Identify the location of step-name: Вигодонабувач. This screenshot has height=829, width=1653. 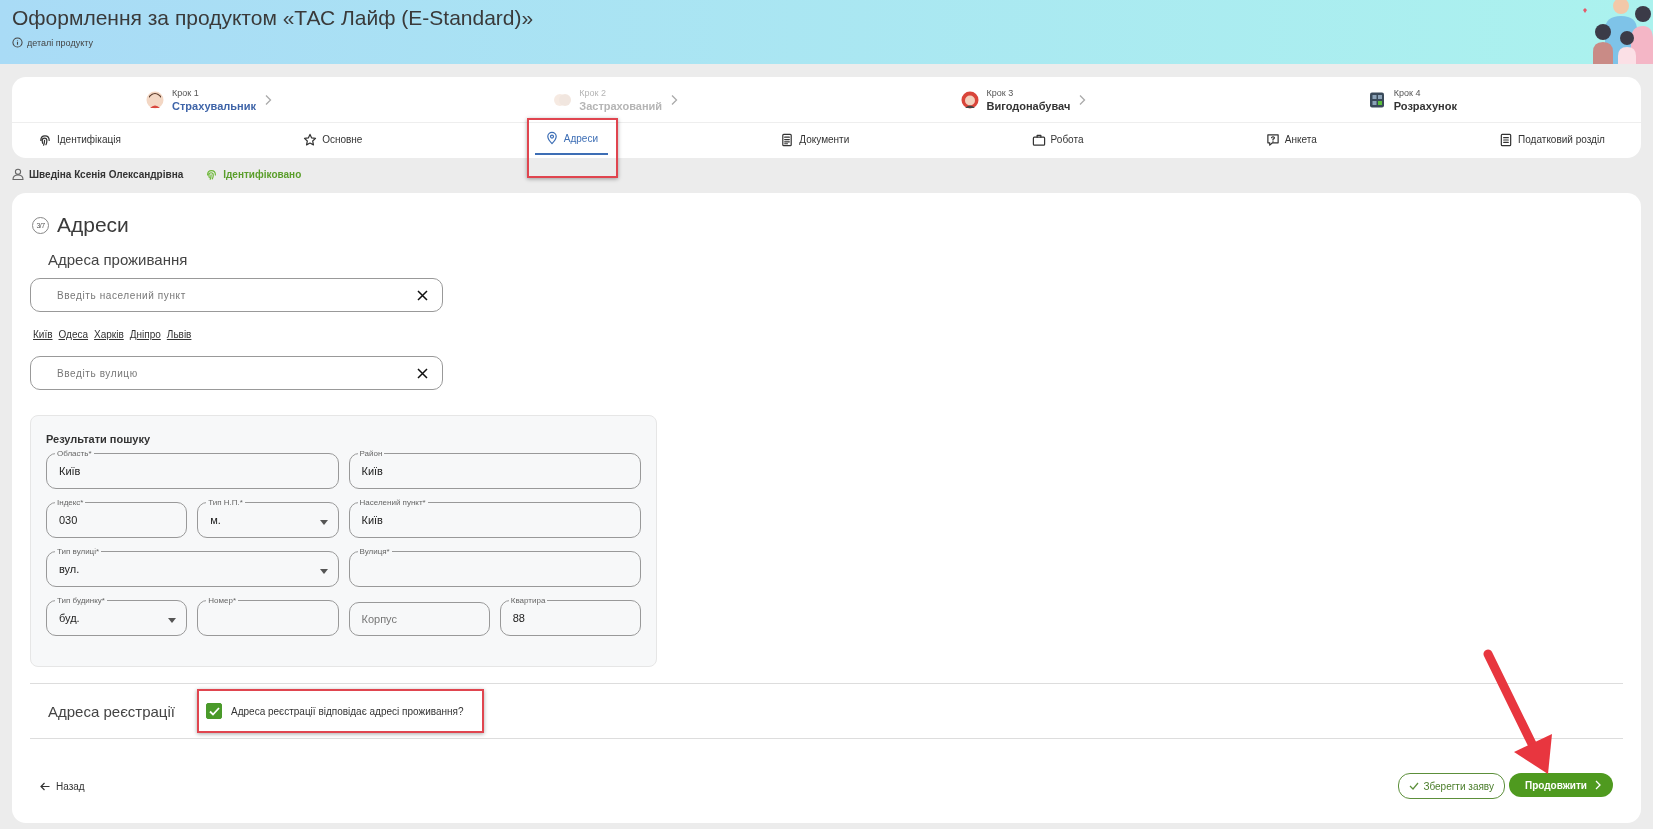
(1028, 105).